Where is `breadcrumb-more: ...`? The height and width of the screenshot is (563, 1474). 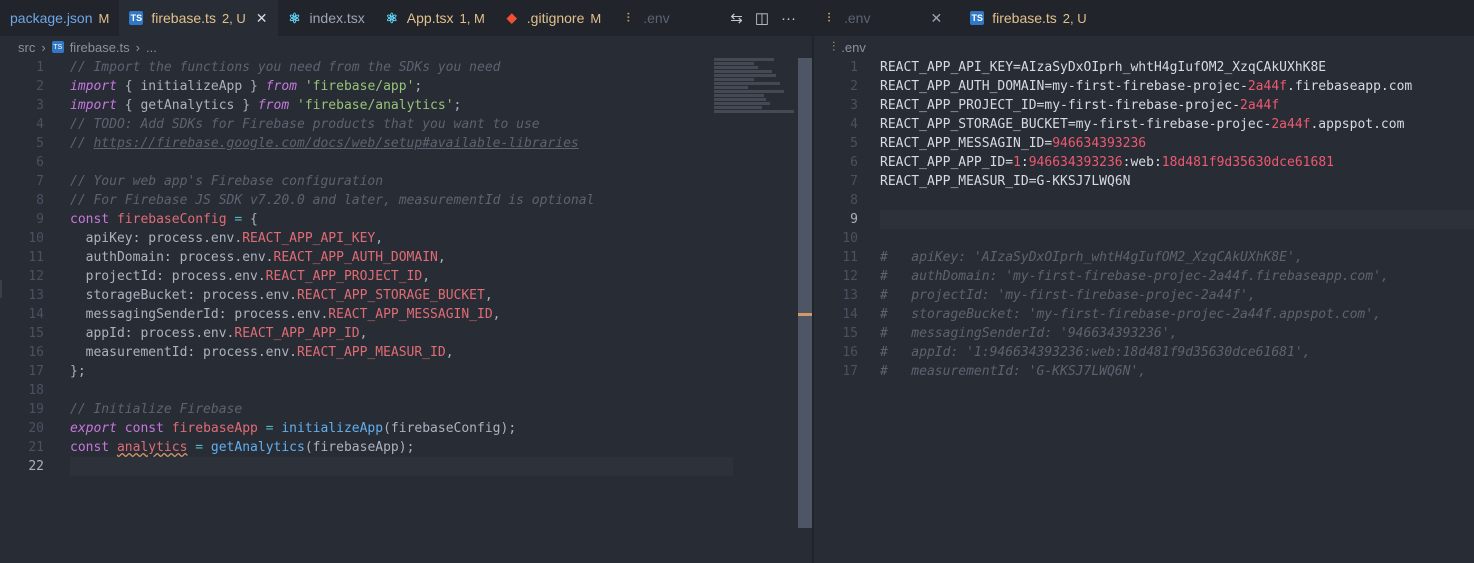
breadcrumb-more: ... is located at coordinates (151, 47).